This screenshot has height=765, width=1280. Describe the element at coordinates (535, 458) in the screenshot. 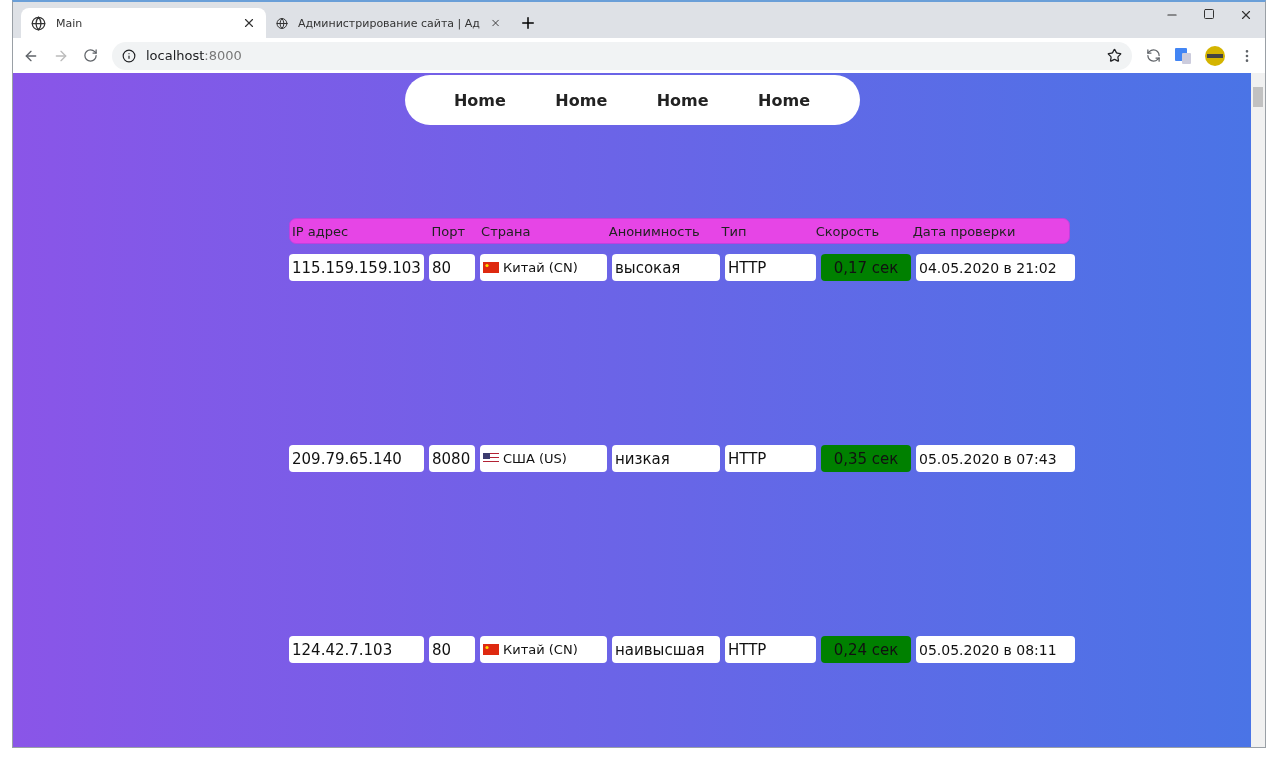

I see `country-text: США (US)` at that location.